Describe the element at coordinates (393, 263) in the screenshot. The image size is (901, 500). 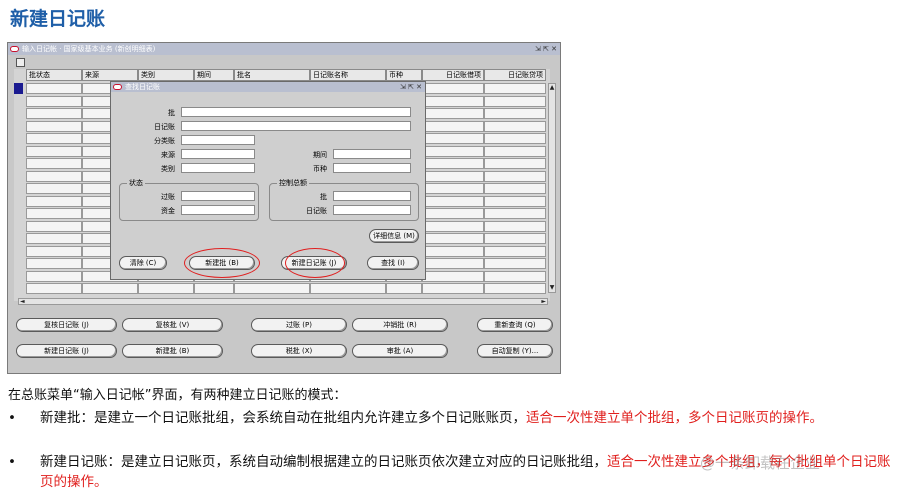
I see `find-button: 查找 (I)` at that location.